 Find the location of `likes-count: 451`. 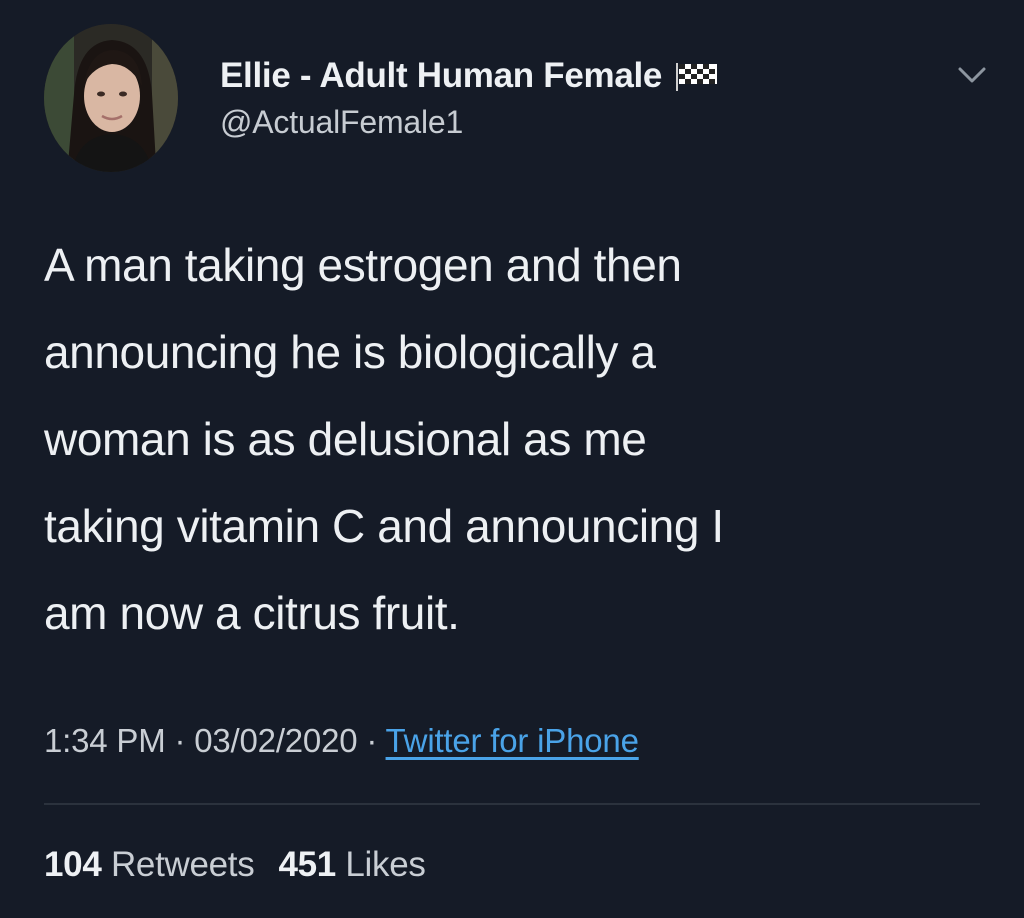

likes-count: 451 is located at coordinates (307, 864).